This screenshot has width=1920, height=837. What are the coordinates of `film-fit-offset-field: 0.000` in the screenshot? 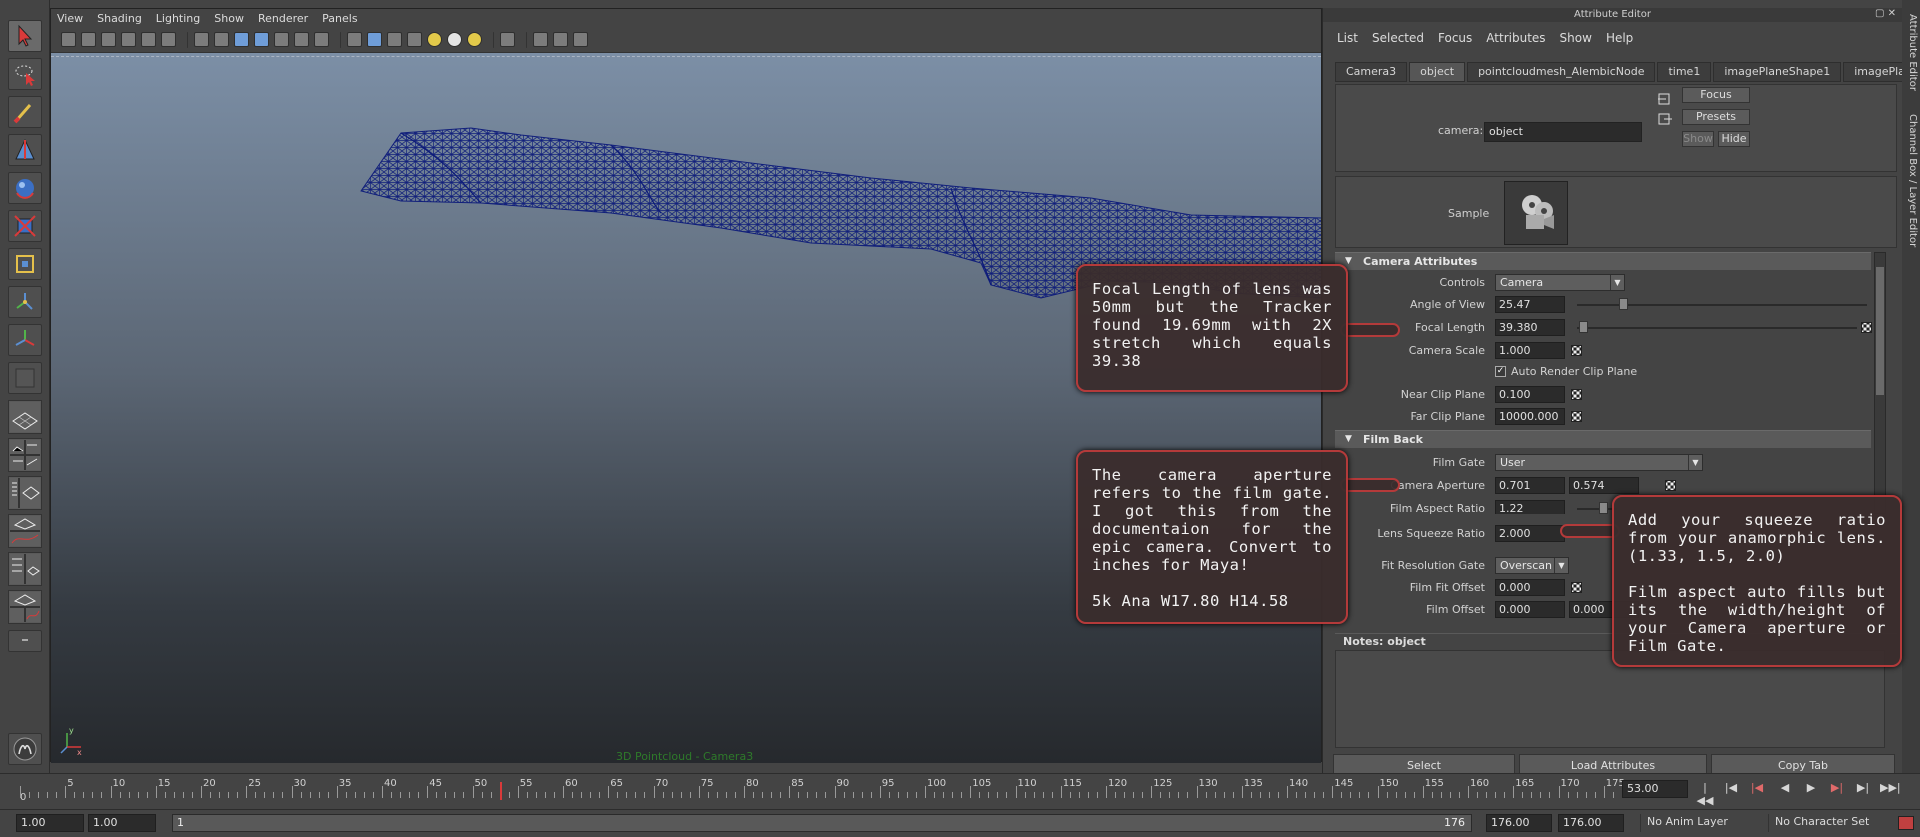 It's located at (1530, 587).